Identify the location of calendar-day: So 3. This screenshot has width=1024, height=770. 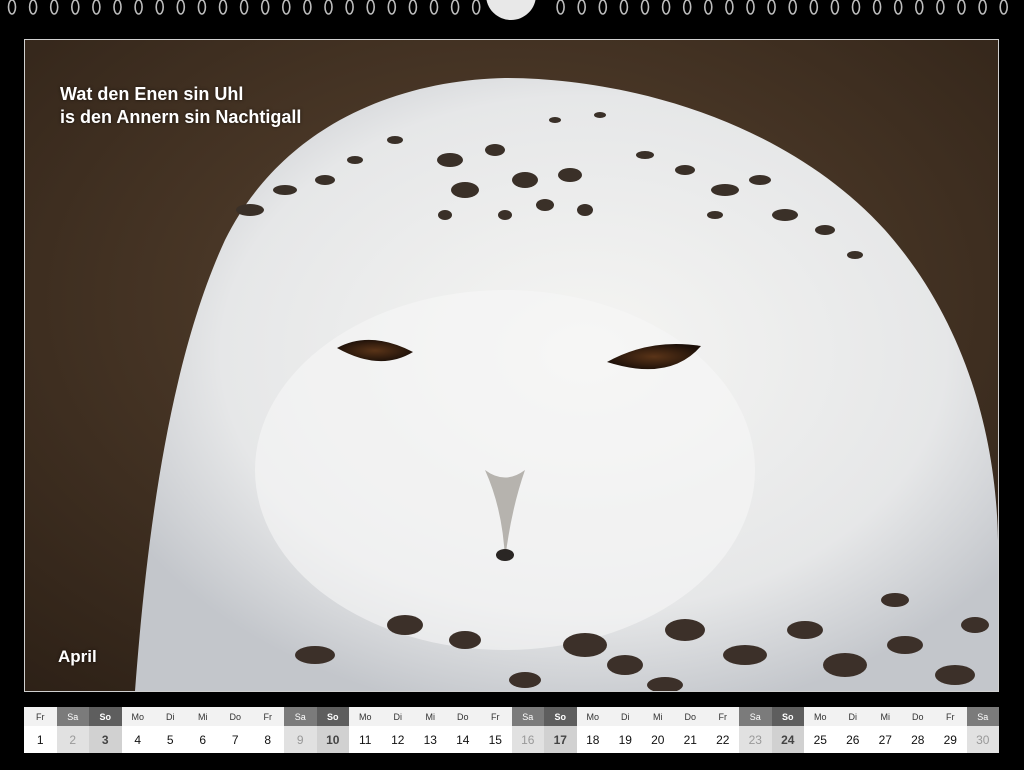
(105, 730).